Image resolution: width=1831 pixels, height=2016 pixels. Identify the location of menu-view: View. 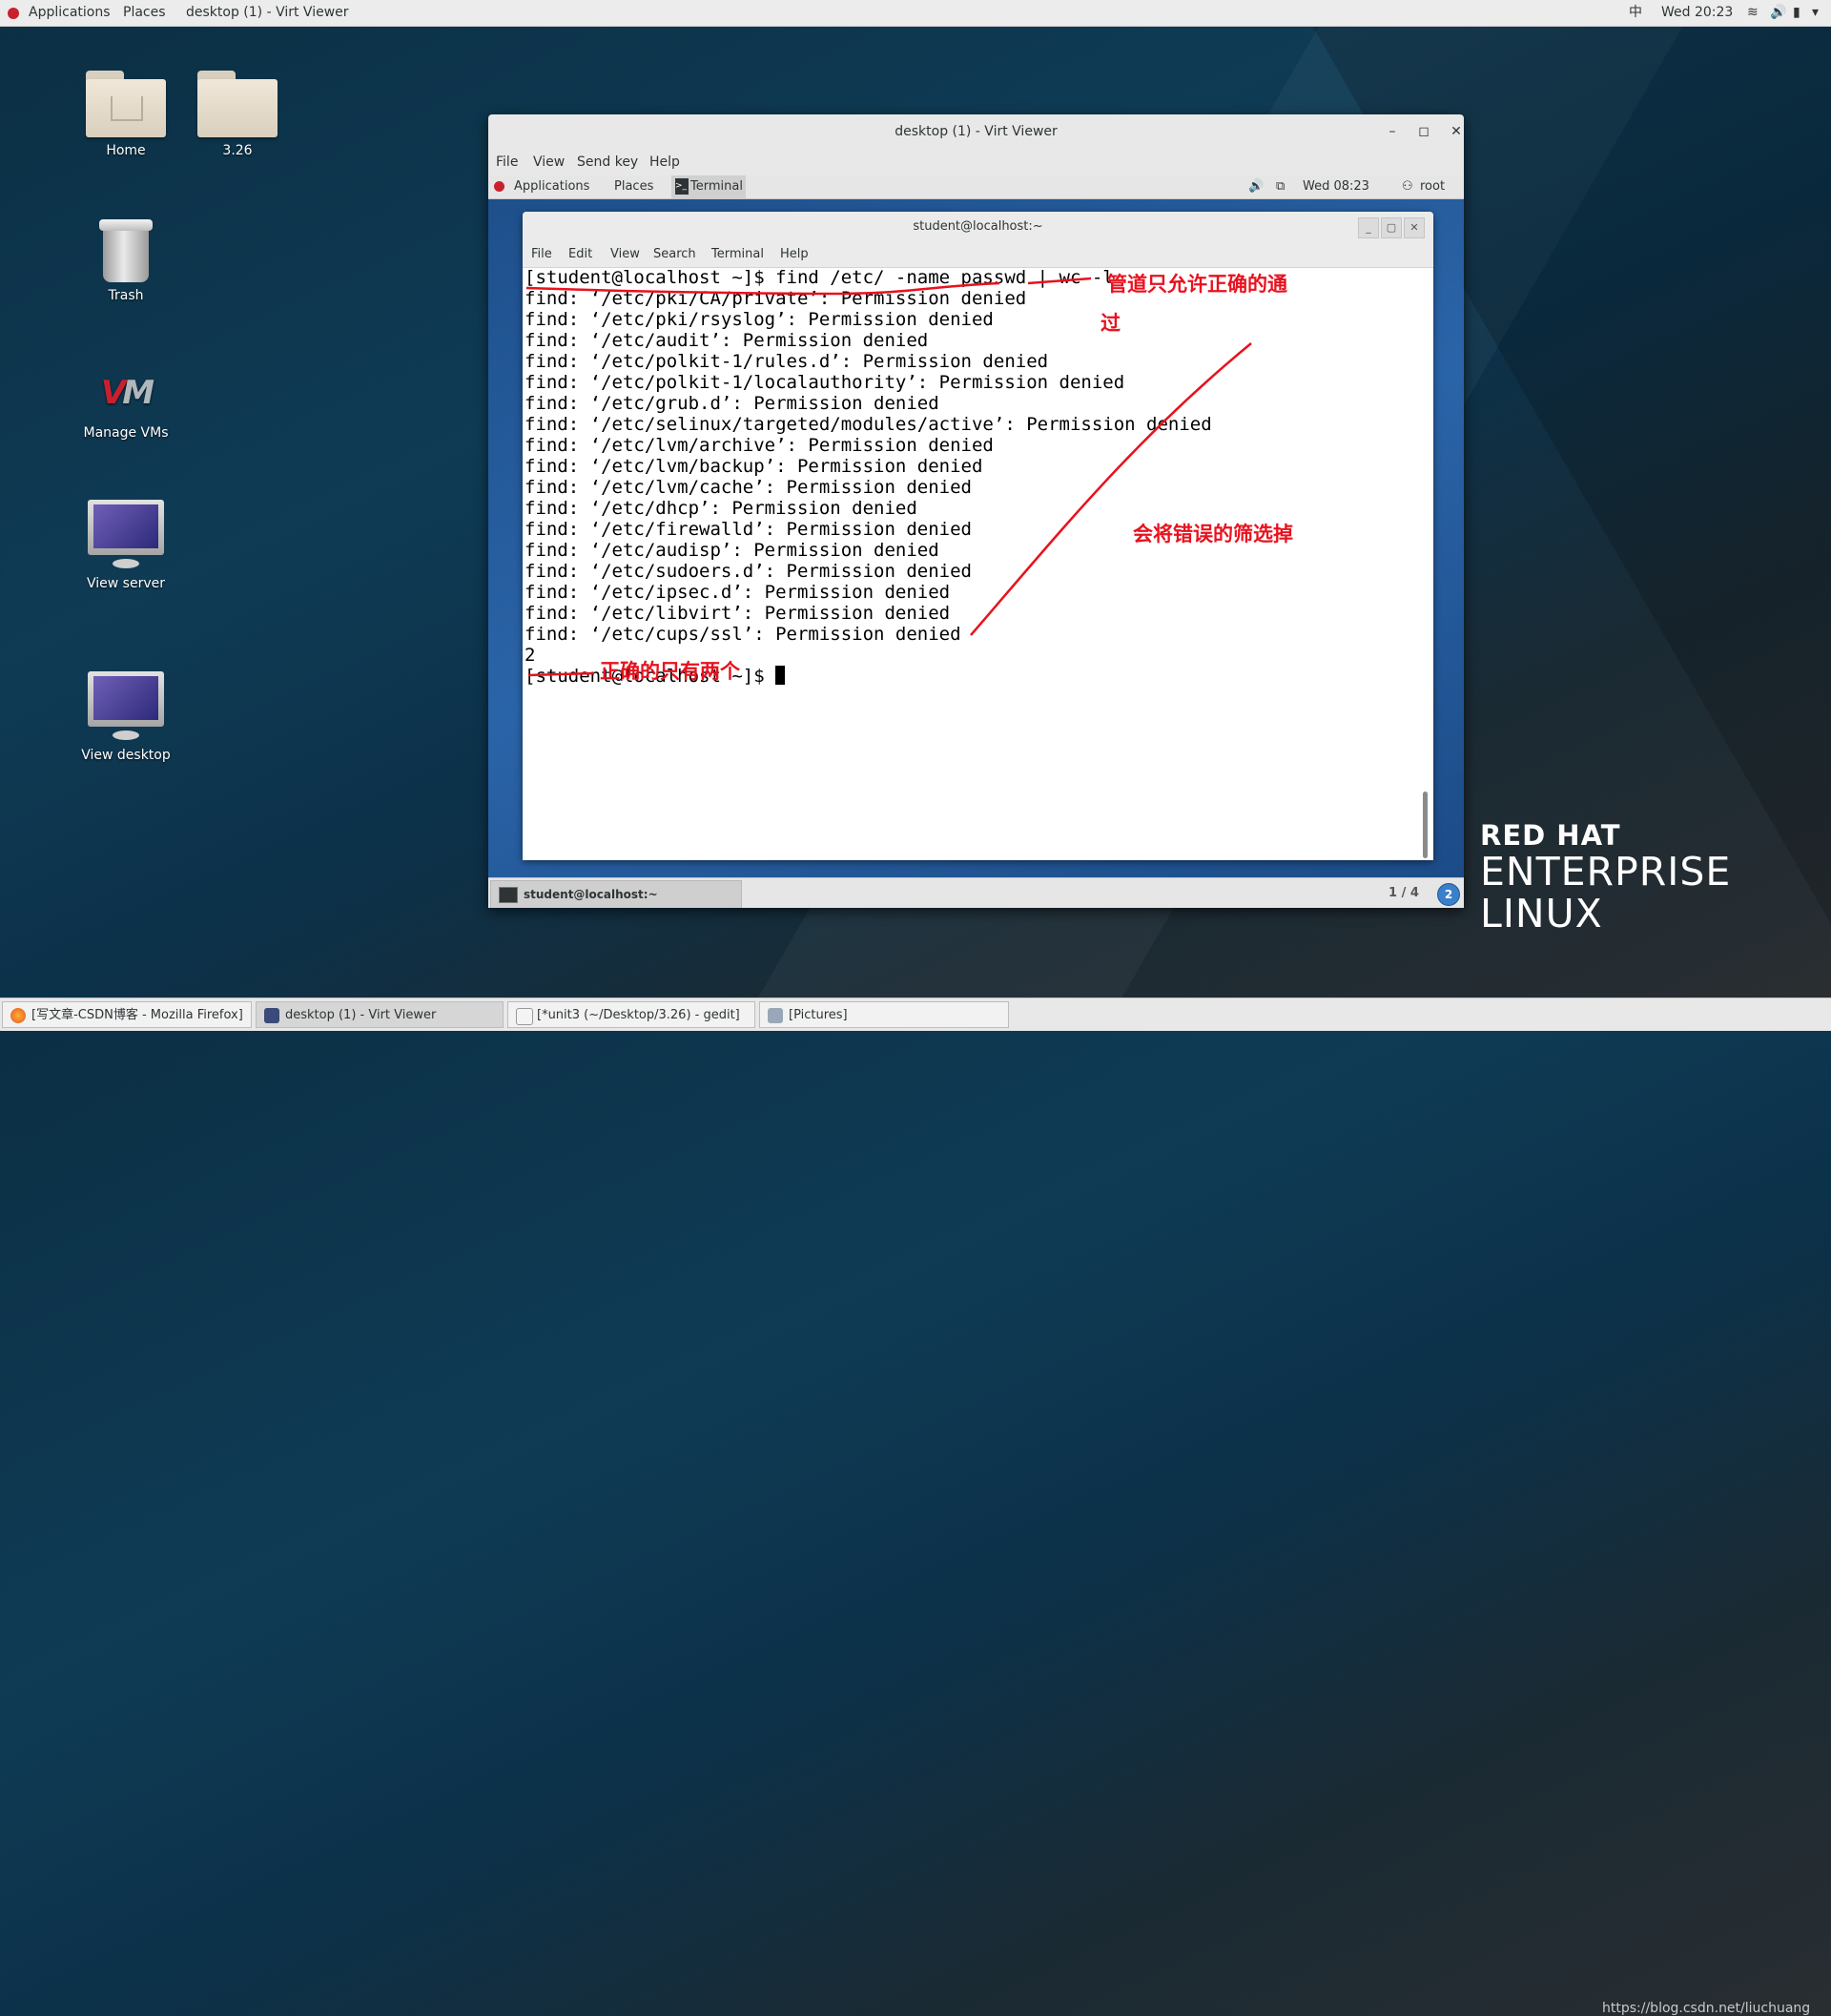
(549, 162).